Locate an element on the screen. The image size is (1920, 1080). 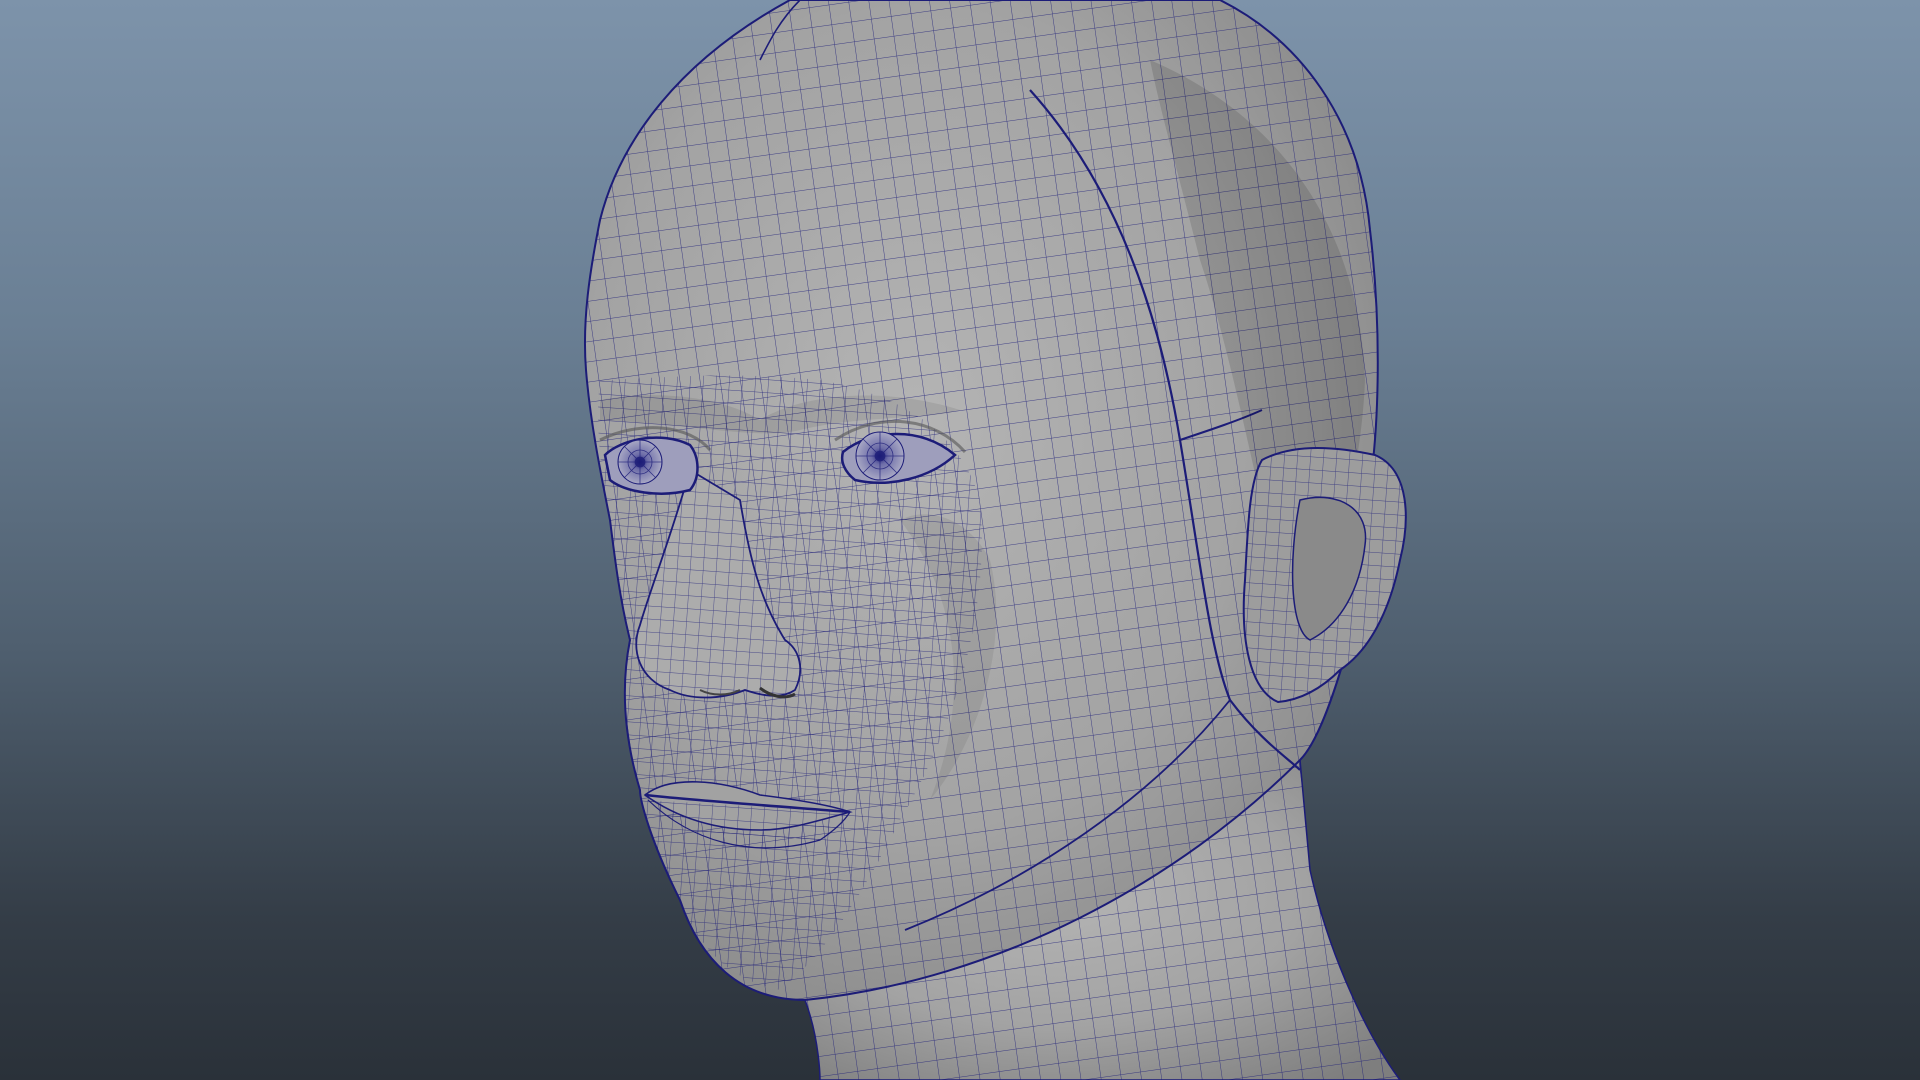
ear is located at coordinates (1324, 575).